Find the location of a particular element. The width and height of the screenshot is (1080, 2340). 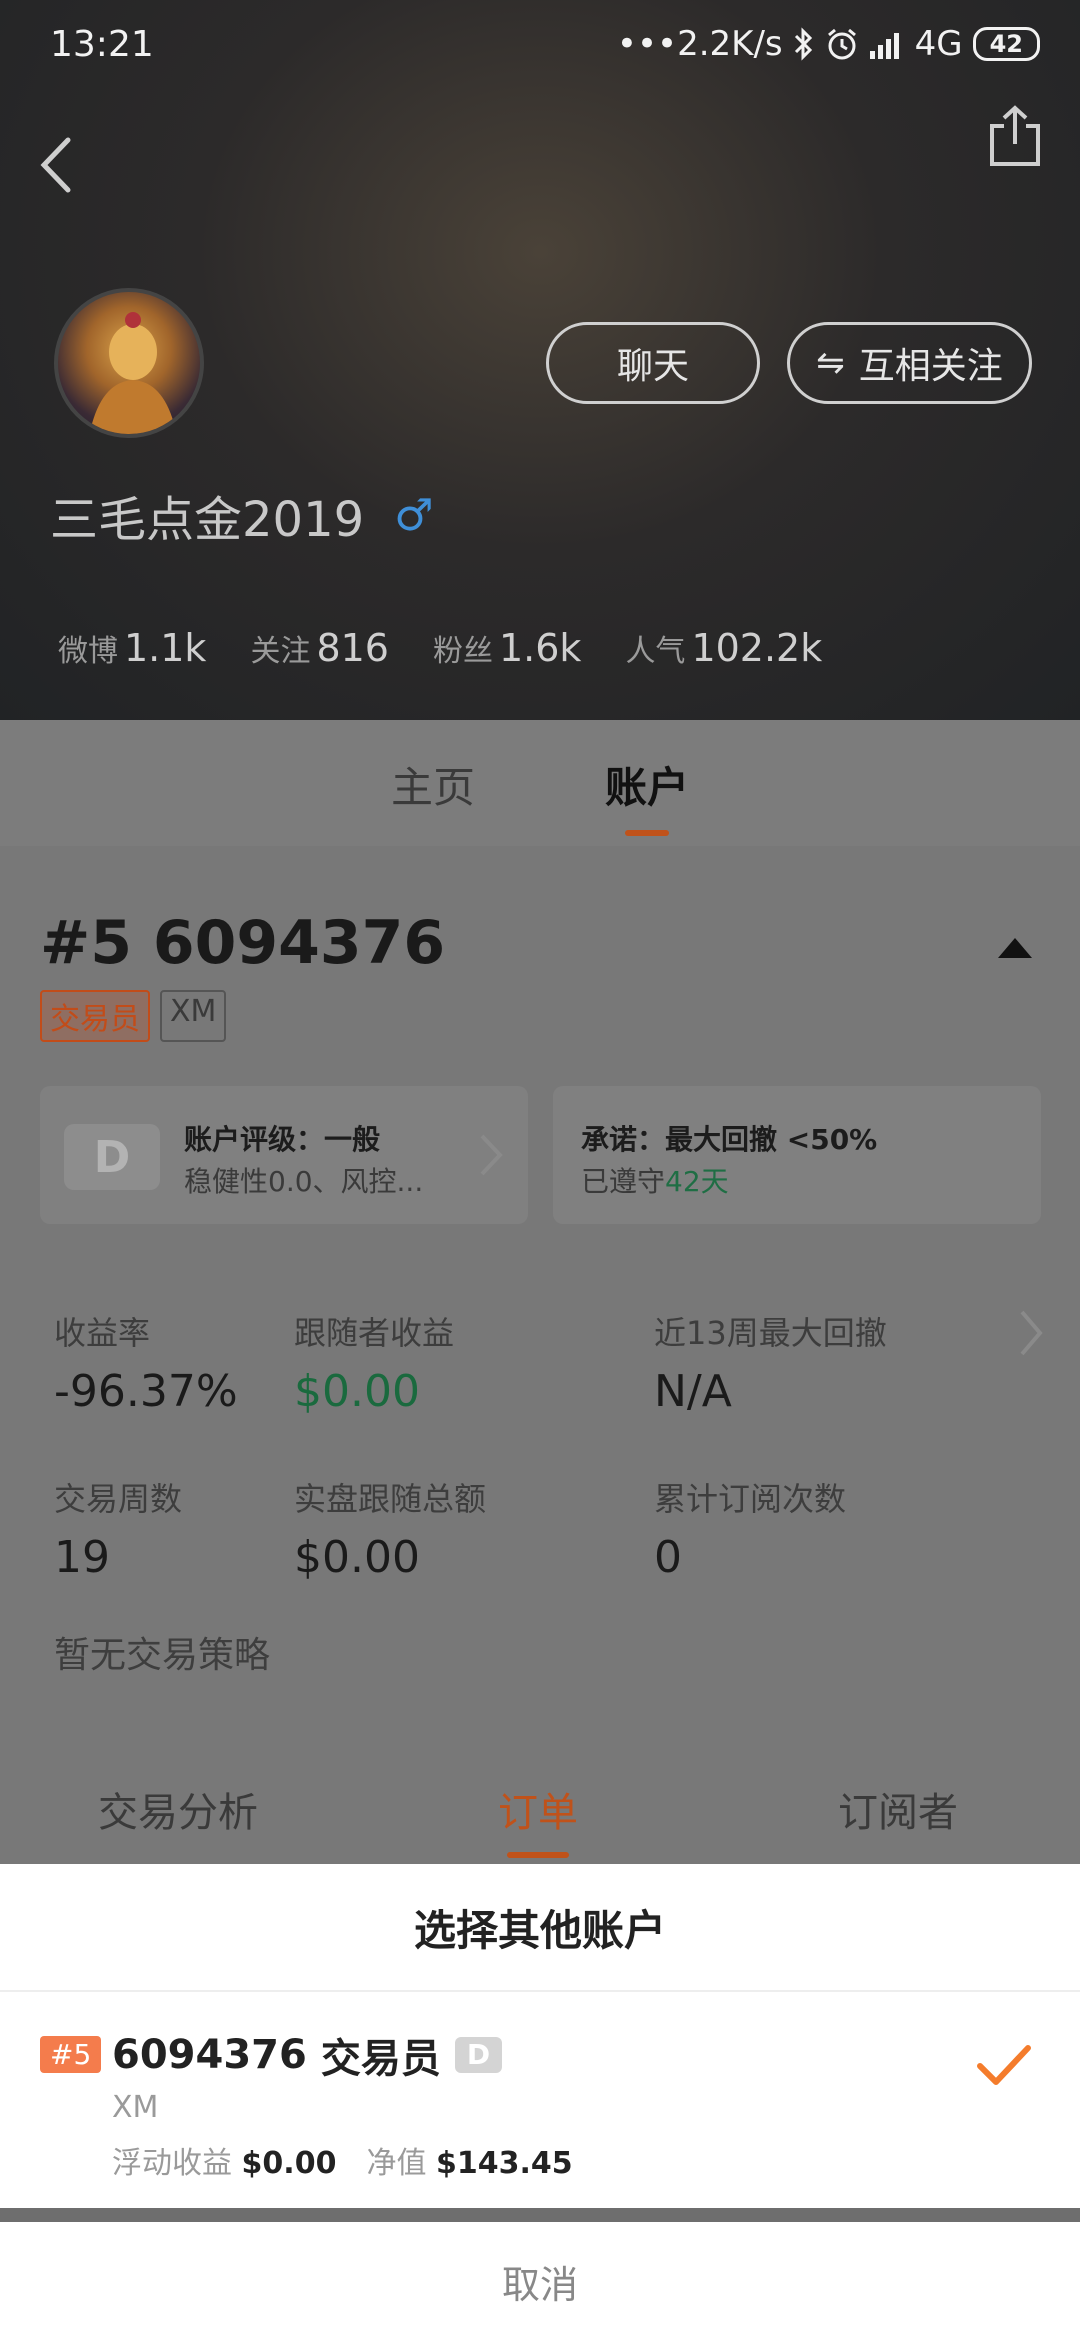

promise-card: 承诺：最大回撤 <50% 已遵守42天 is located at coordinates (797, 1155).